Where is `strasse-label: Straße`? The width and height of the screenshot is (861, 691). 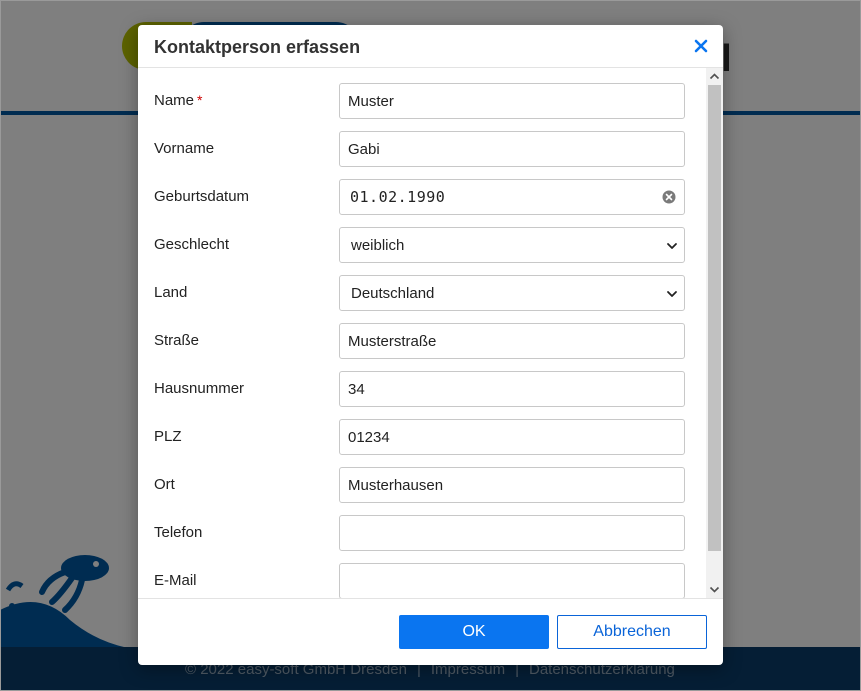 strasse-label: Straße is located at coordinates (177, 340).